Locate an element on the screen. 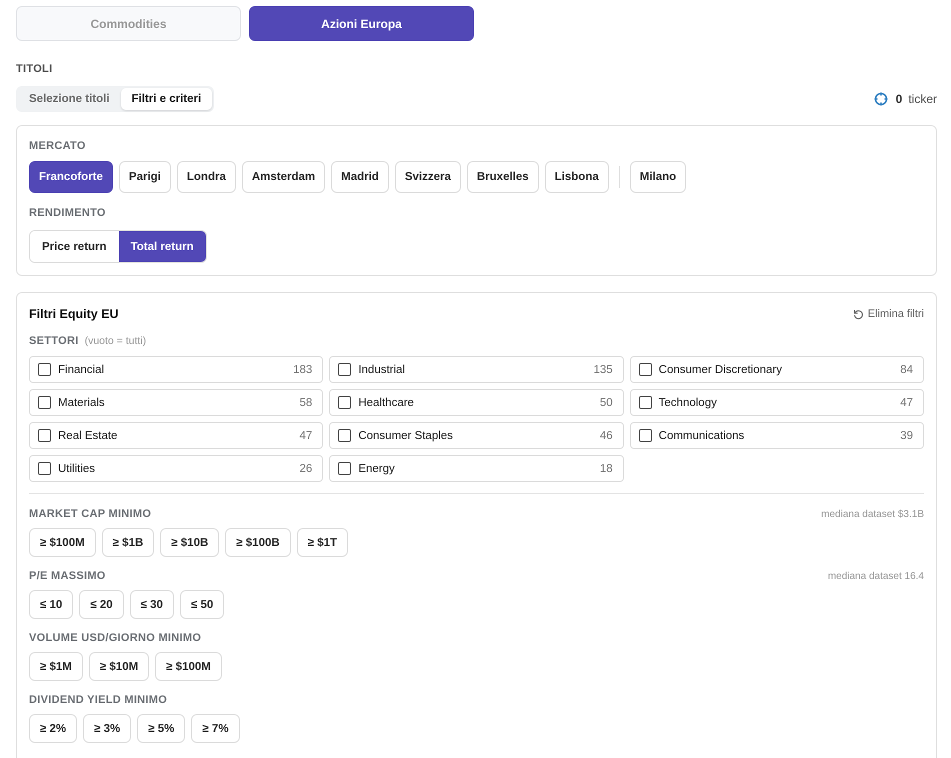  market-chip: Svizzera is located at coordinates (427, 177).